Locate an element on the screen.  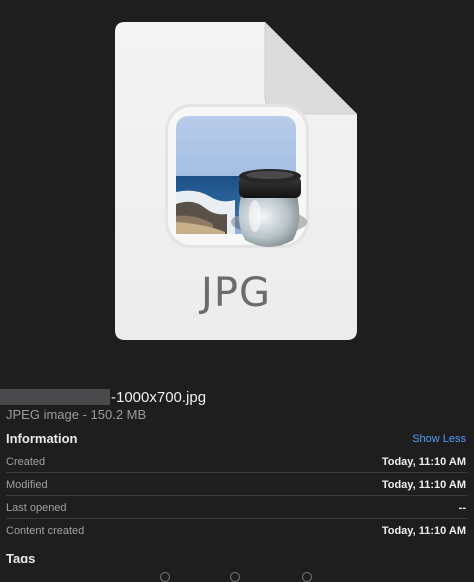
information-header: Information is located at coordinates (42, 438).